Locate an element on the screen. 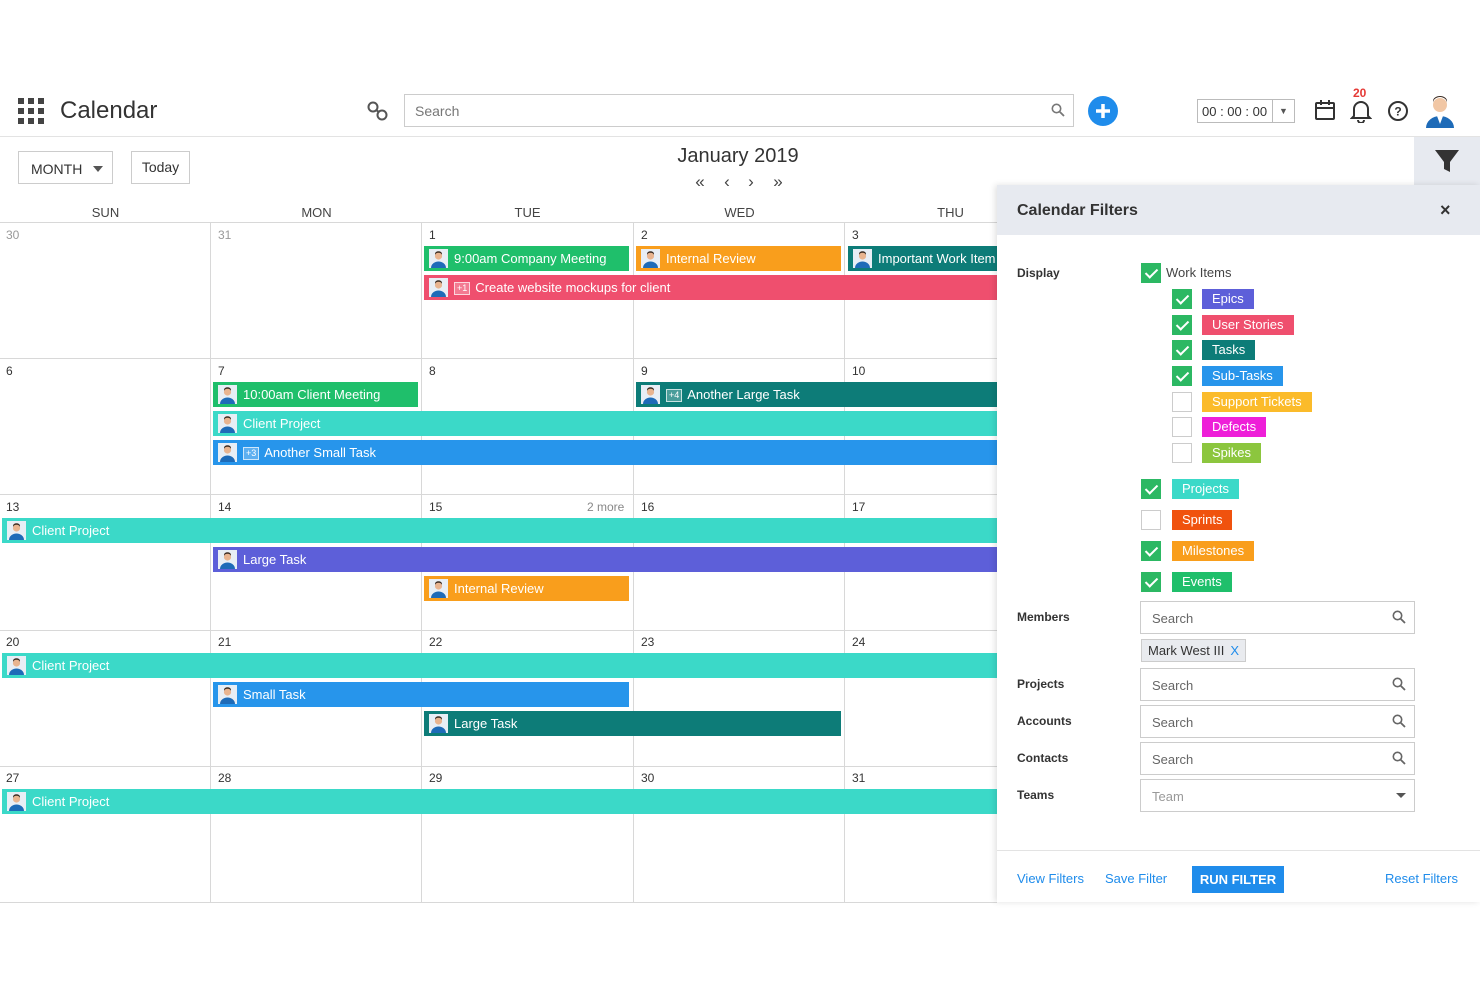  day-number: 6 is located at coordinates (9, 371).